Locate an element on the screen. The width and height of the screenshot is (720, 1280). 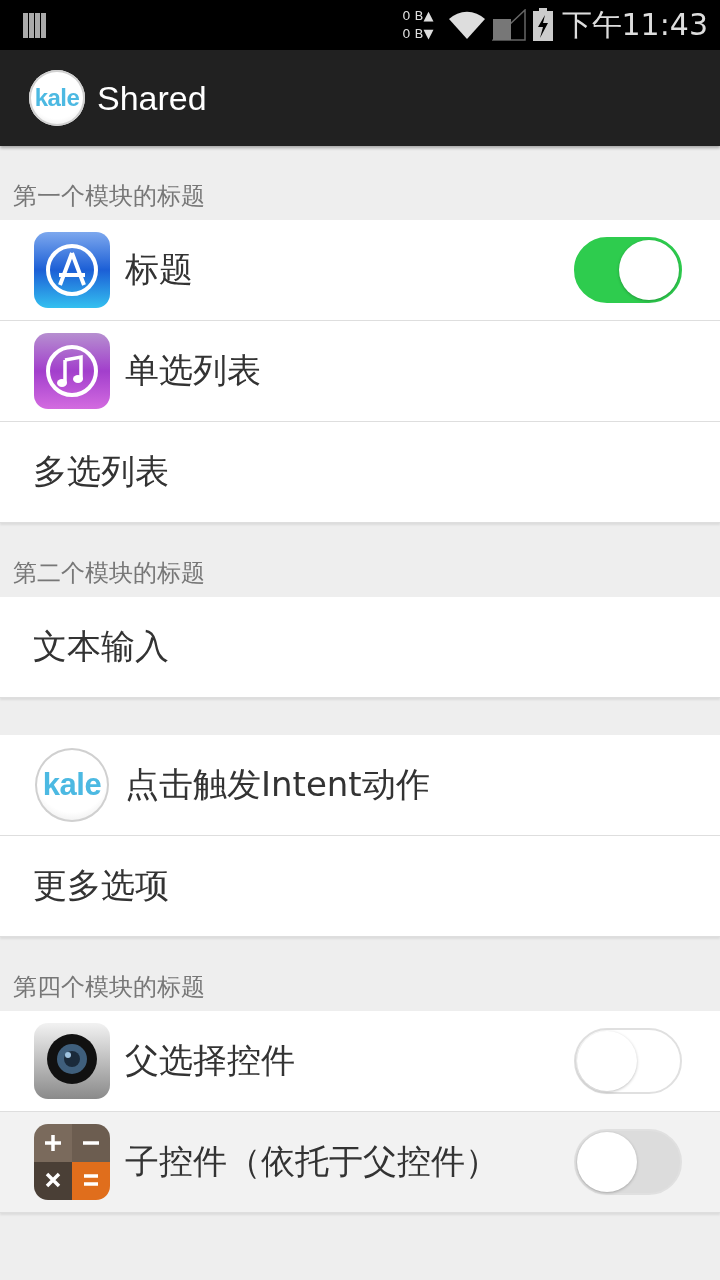
list-item: kale 点击触发Intent动作 is located at coordinates (360, 785).